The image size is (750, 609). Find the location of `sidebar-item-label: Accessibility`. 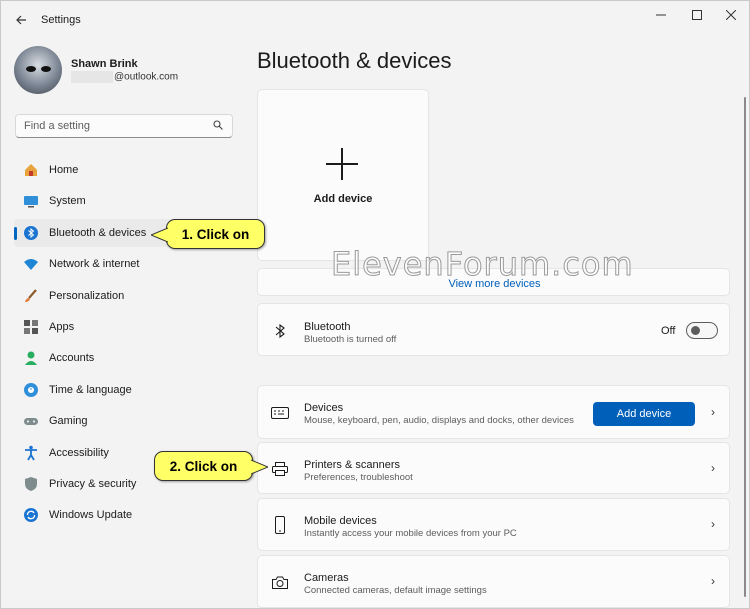

sidebar-item-label: Accessibility is located at coordinates (79, 452).